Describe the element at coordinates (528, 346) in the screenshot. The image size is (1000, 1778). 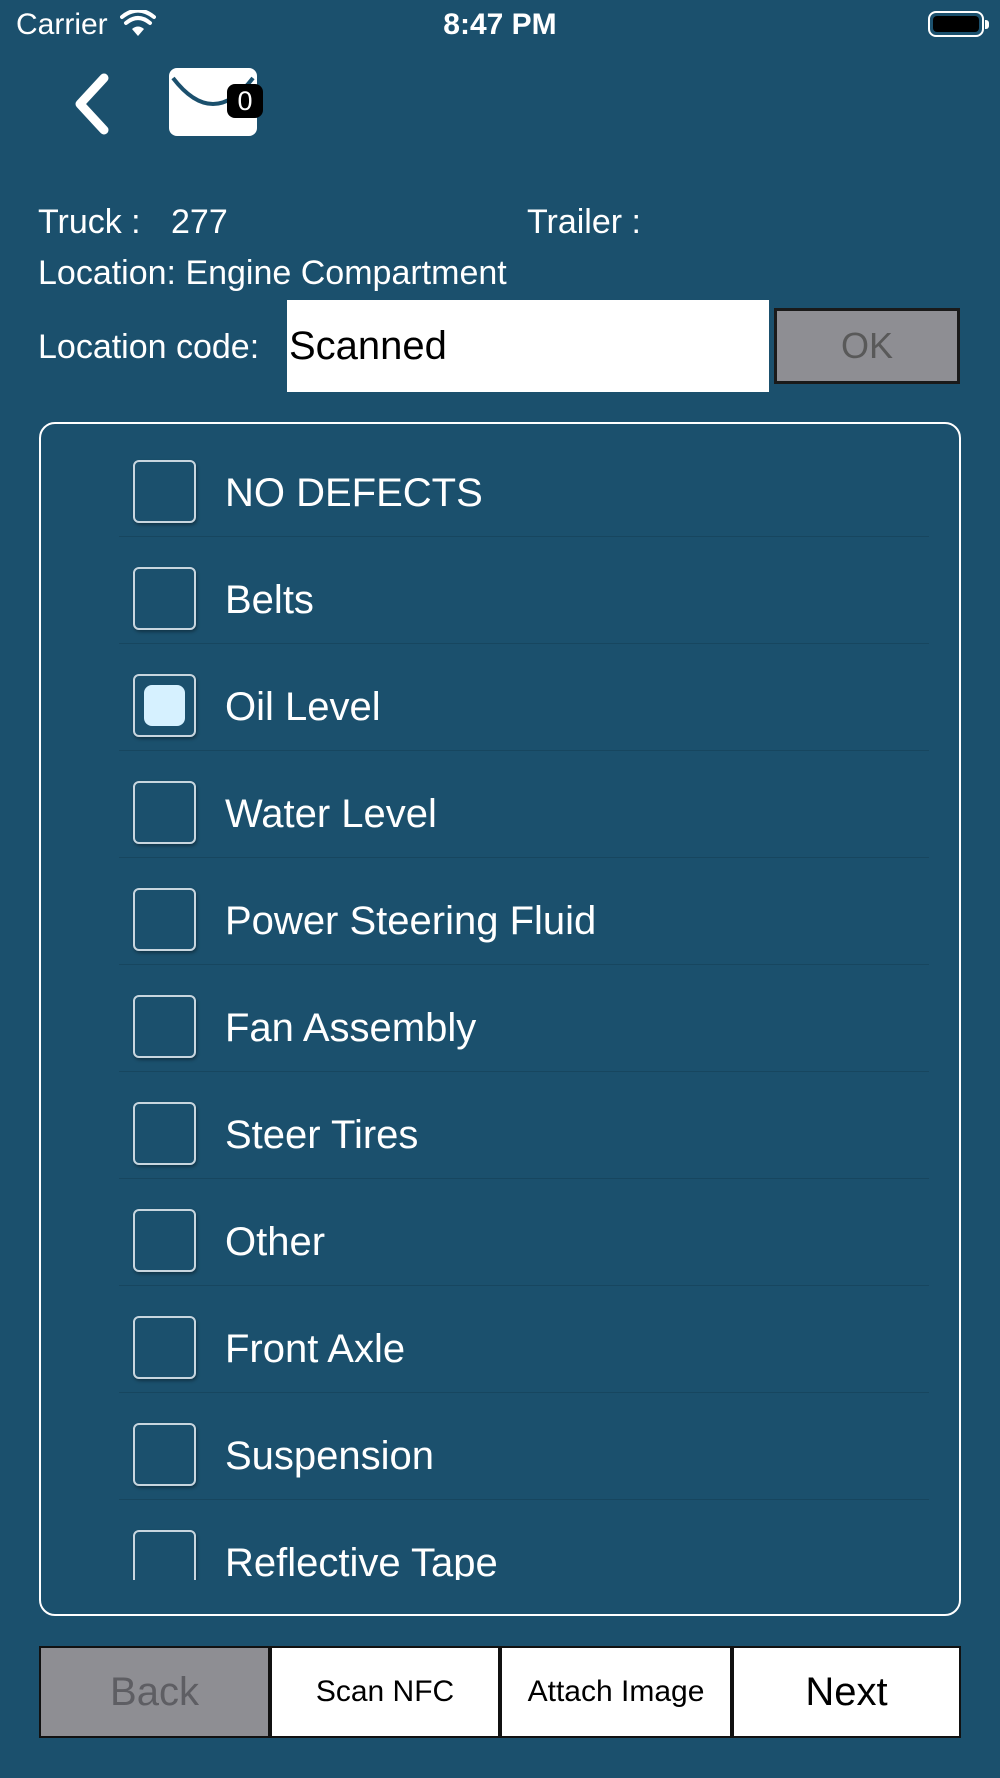
I see `location-code-input` at that location.